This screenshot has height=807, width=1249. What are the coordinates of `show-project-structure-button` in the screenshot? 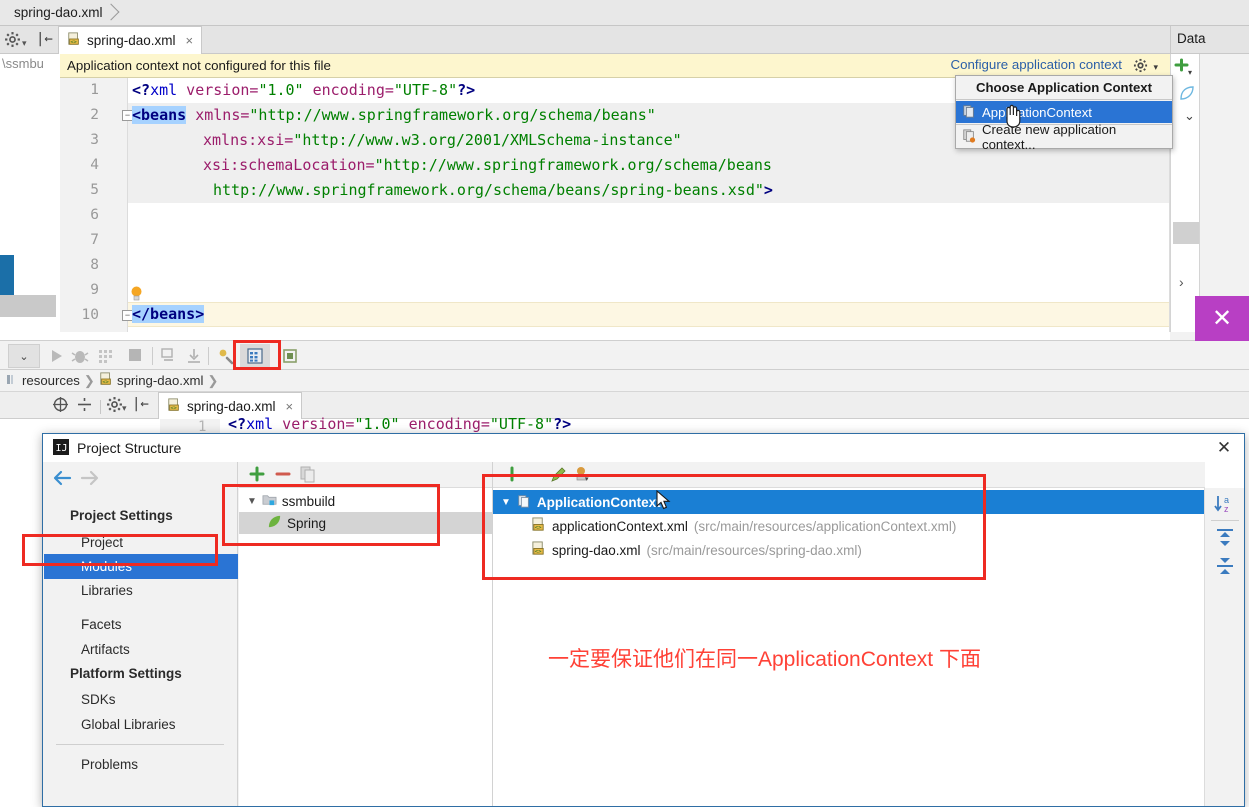 It's located at (255, 356).